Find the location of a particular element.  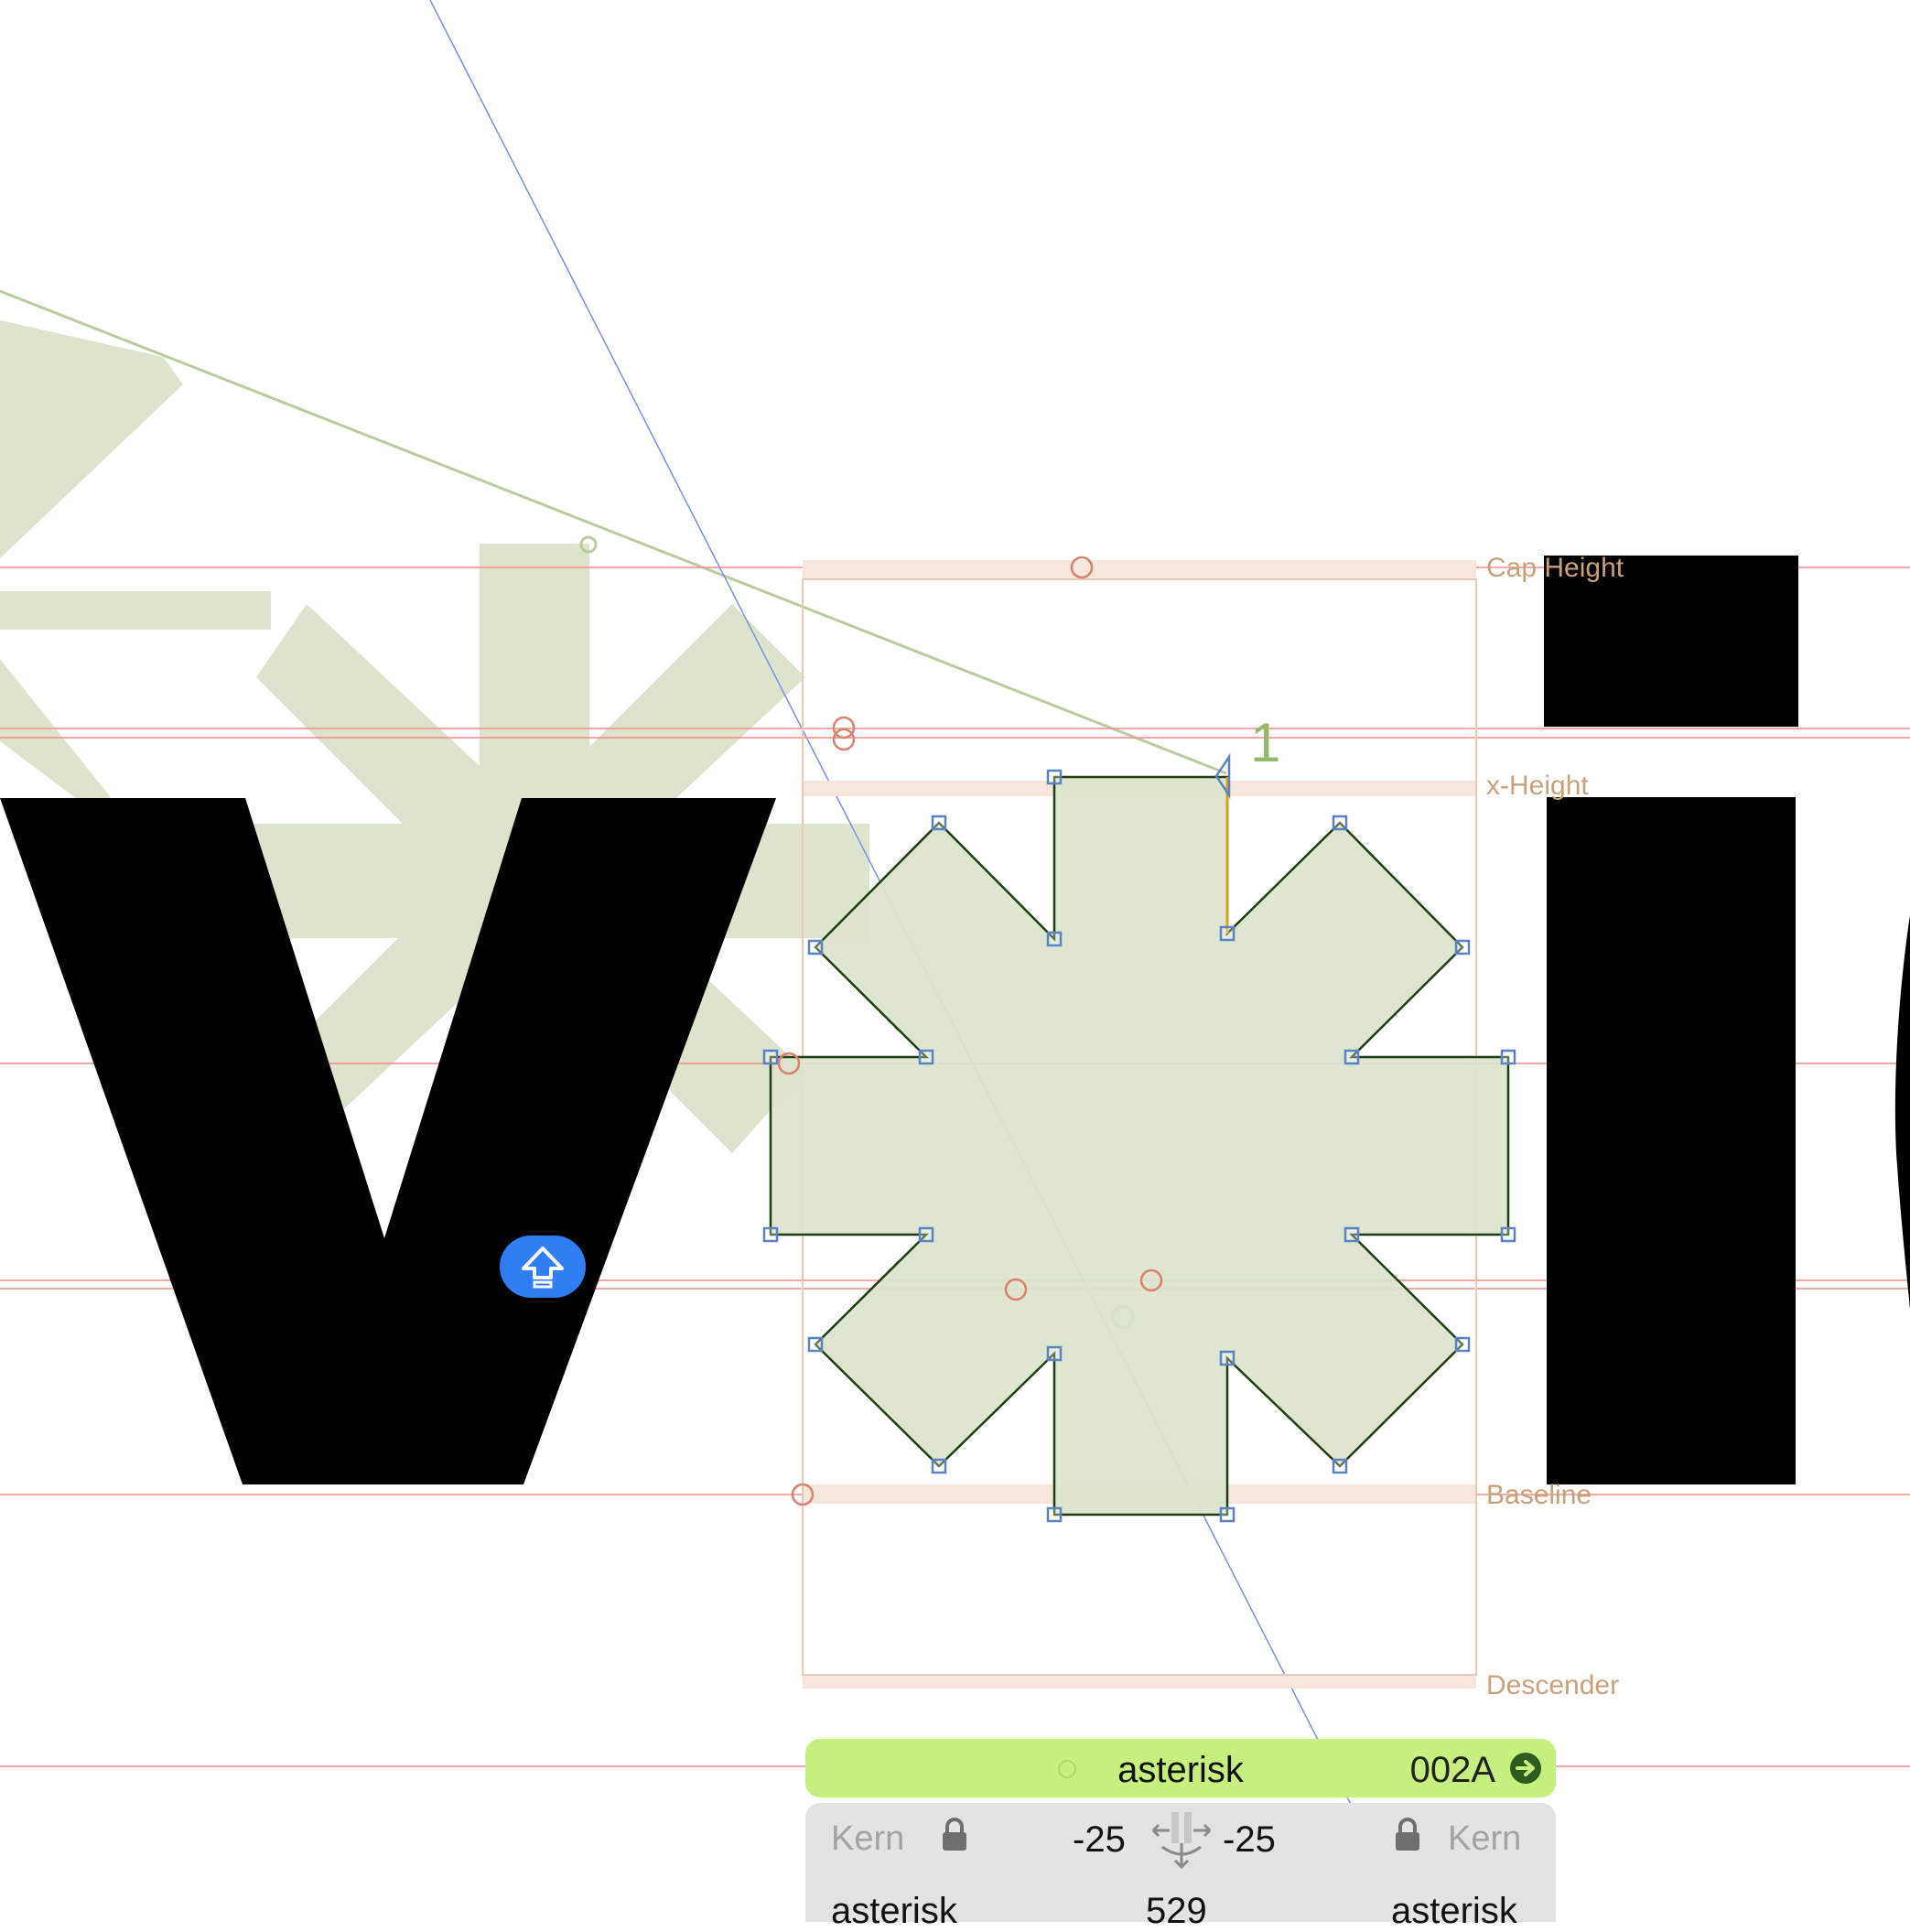

cap-height-label: Cap Height is located at coordinates (1555, 568).